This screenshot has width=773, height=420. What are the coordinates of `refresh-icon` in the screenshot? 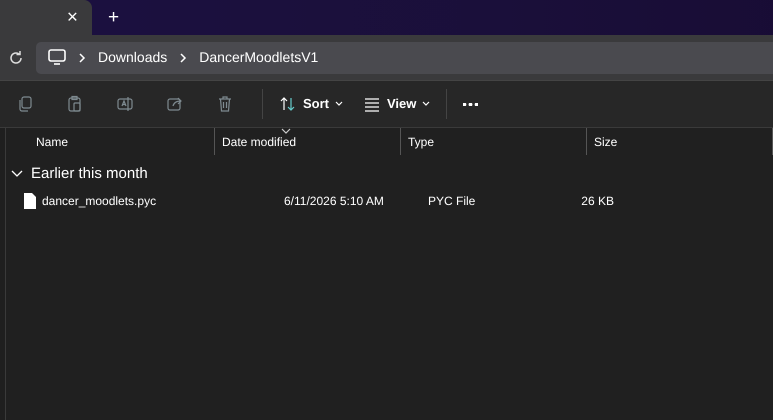 It's located at (16, 58).